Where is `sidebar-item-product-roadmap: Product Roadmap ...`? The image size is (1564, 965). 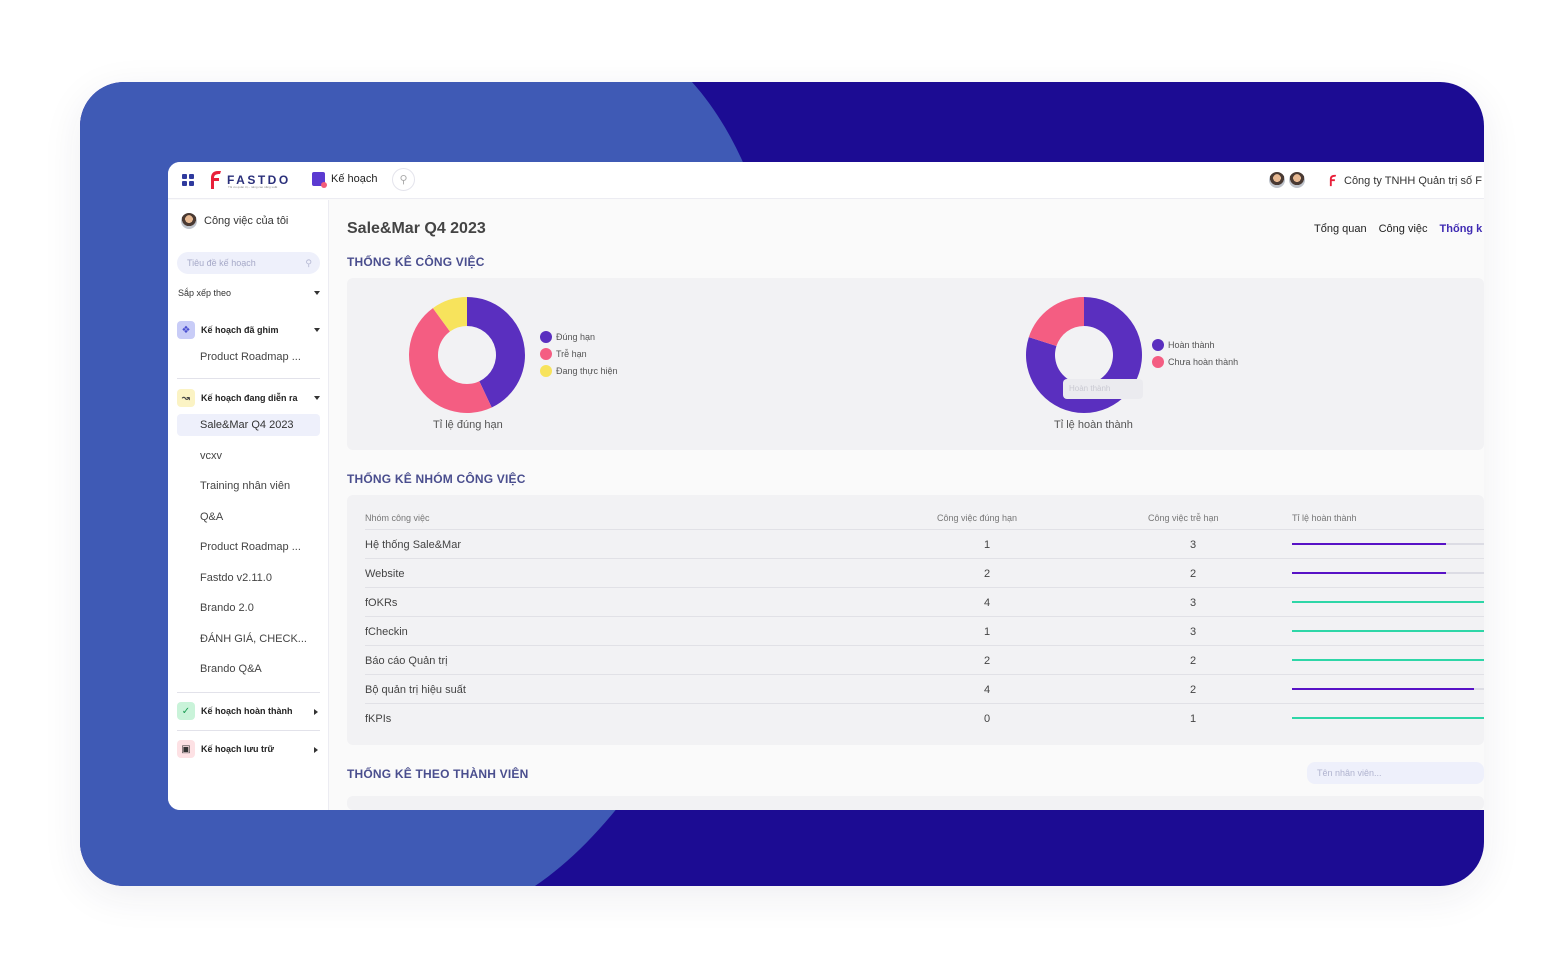 sidebar-item-product-roadmap: Product Roadmap ... is located at coordinates (248, 357).